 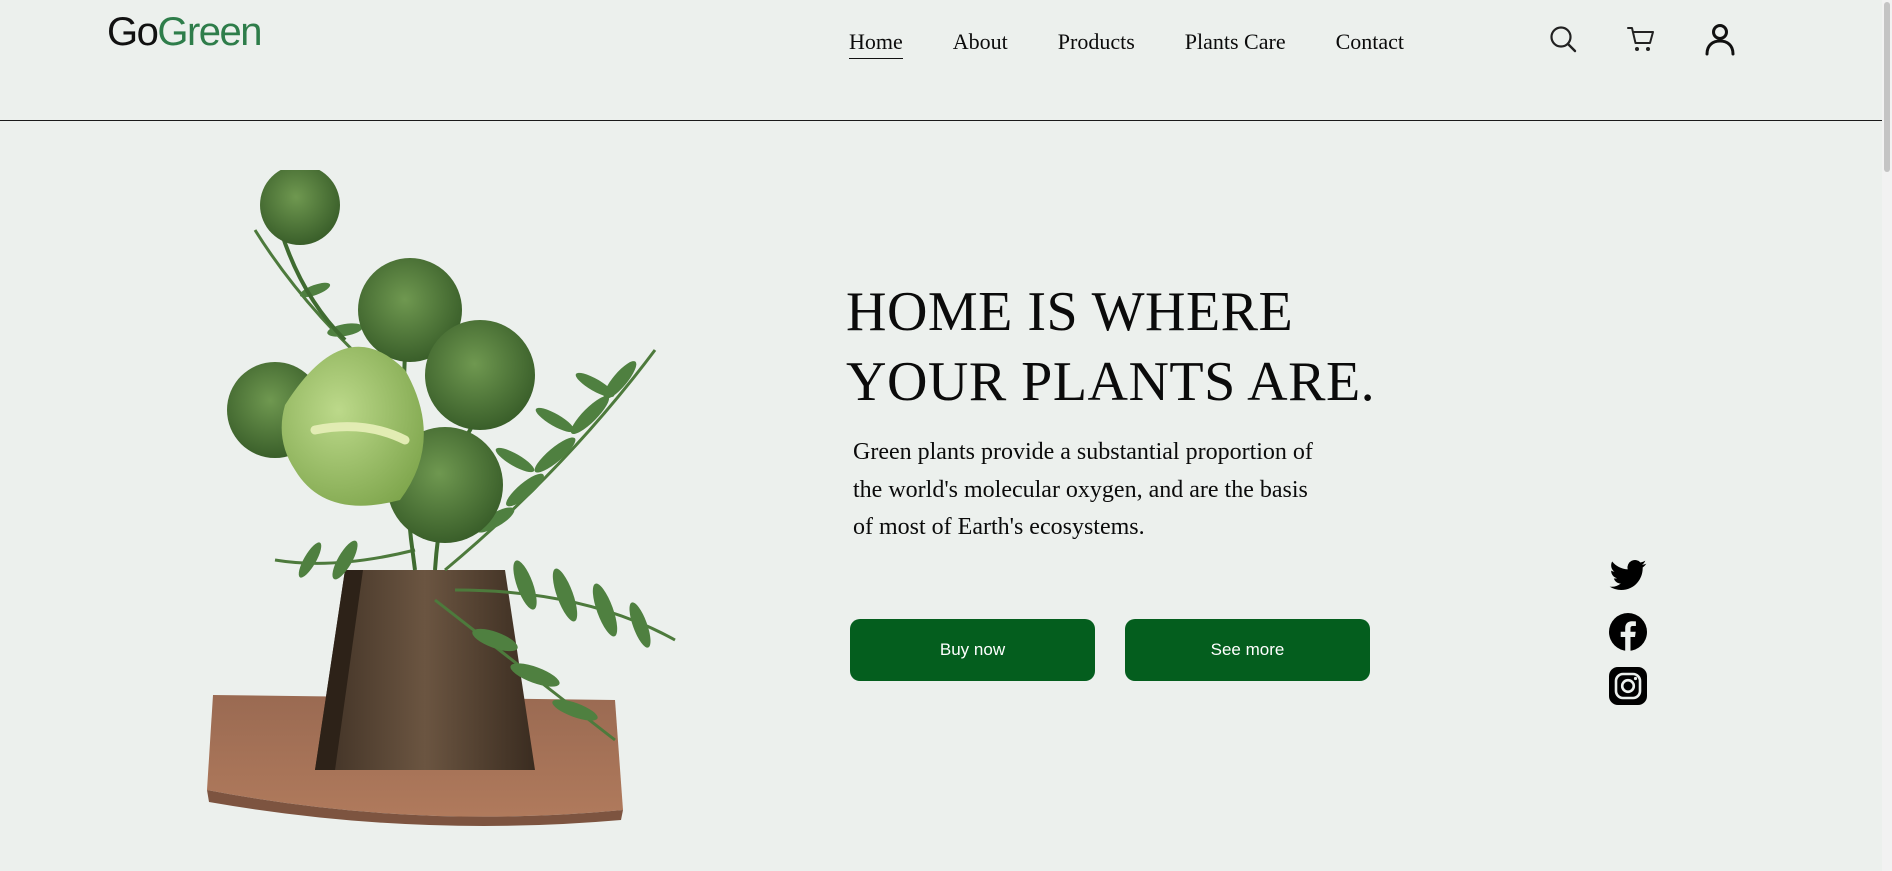 I want to click on nav-home: Home, so click(x=876, y=42).